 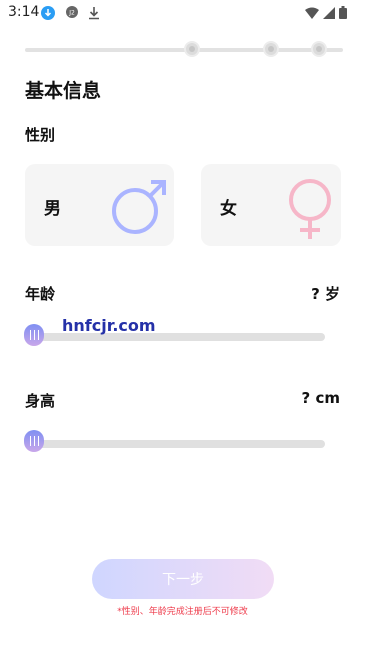 What do you see at coordinates (329, 12) in the screenshot?
I see `signal-icon` at bounding box center [329, 12].